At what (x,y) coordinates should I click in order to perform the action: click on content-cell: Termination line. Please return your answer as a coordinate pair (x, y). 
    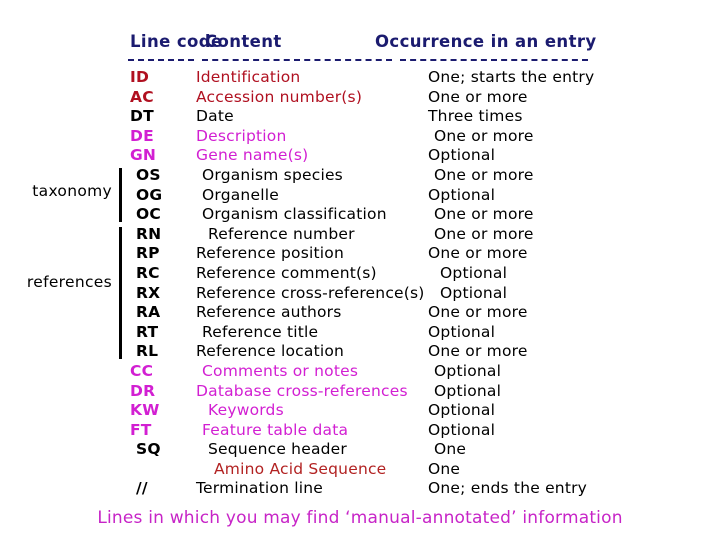
    Looking at the image, I should click on (259, 488).